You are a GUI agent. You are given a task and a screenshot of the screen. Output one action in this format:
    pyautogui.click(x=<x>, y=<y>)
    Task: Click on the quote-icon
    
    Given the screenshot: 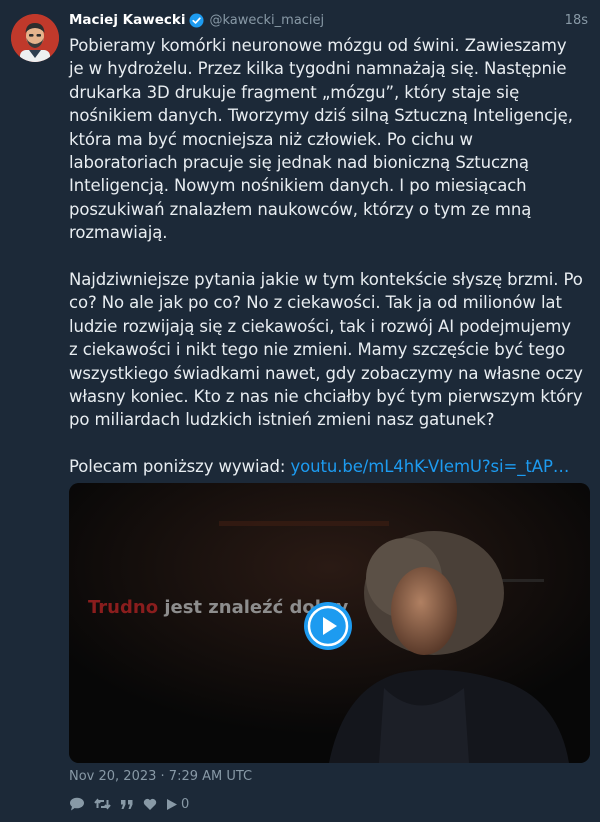 What is the action you would take?
    pyautogui.click(x=127, y=804)
    